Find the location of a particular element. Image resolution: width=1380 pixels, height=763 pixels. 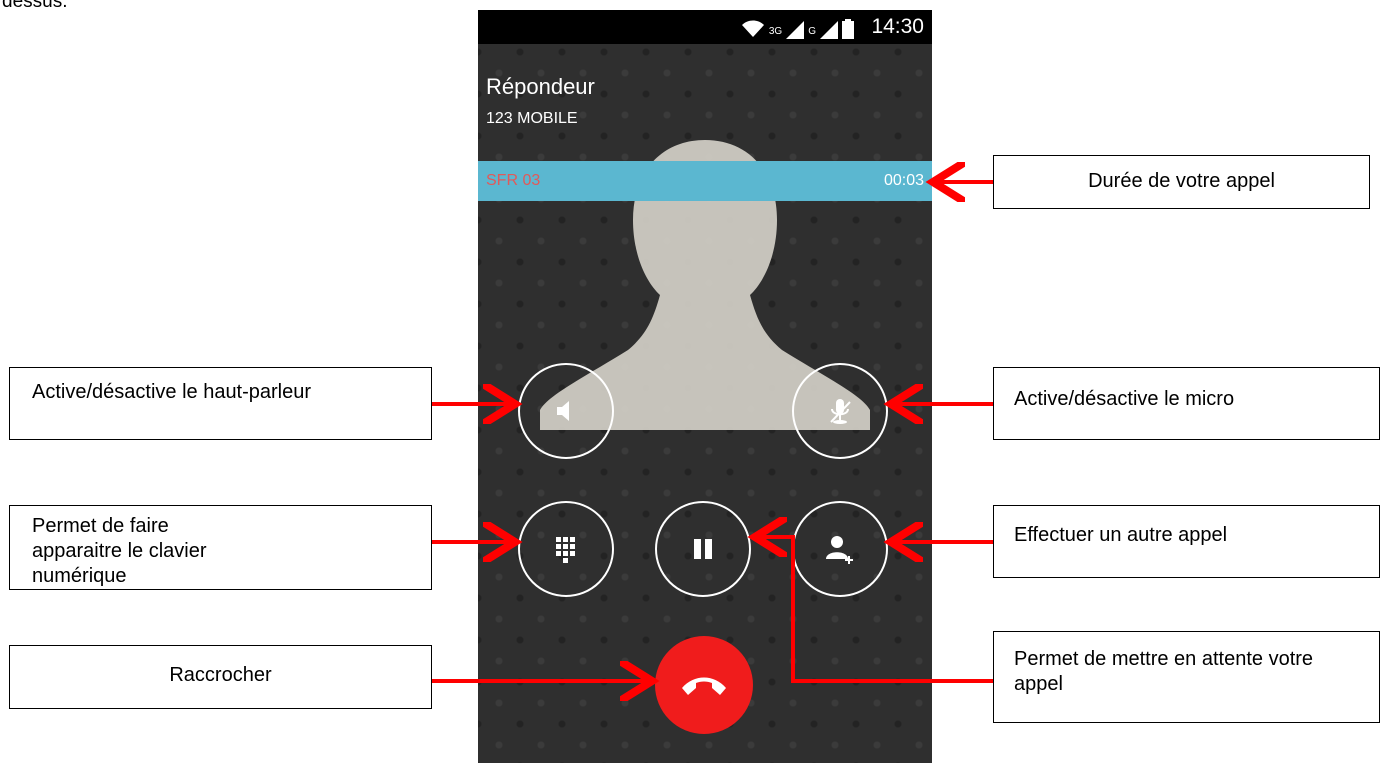

annotation-duration: Durée de votre appel is located at coordinates (1181, 182).